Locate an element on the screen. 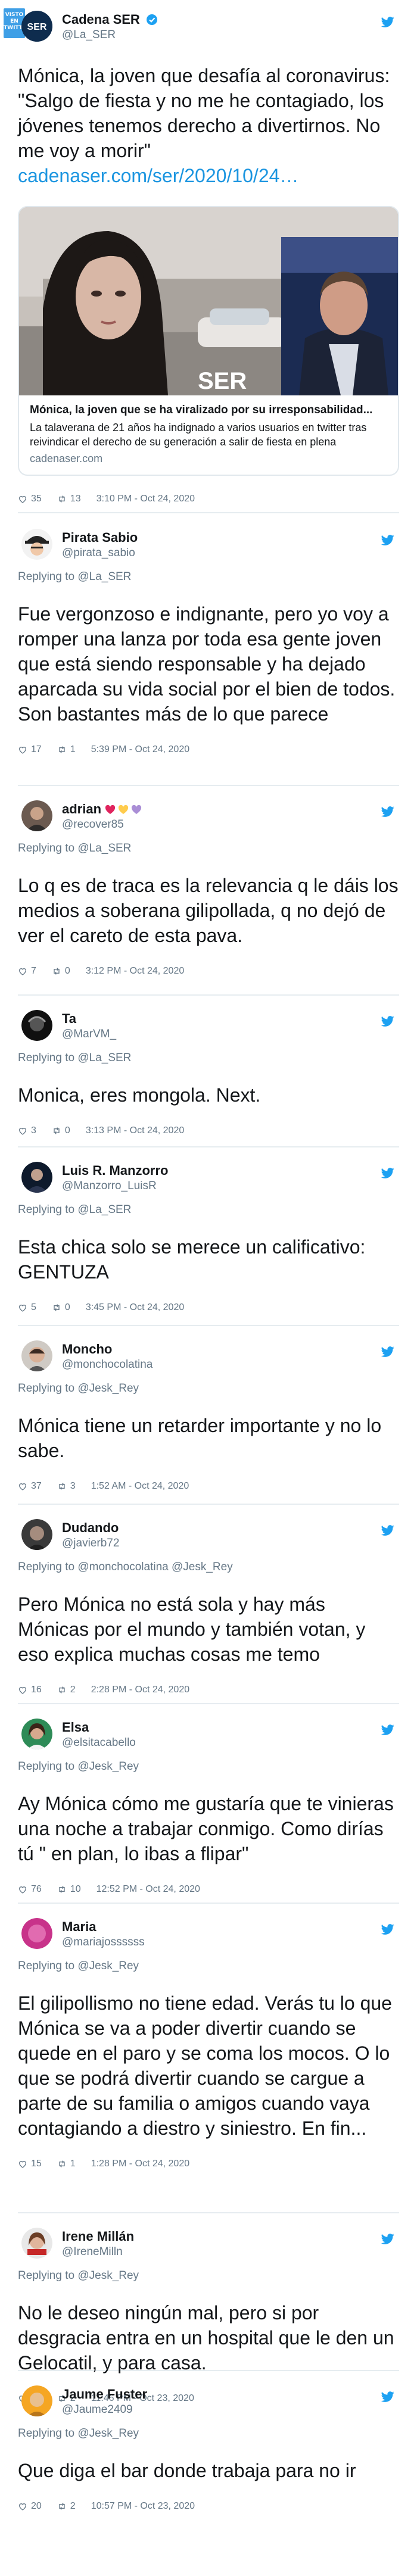  avatar: SER is located at coordinates (36, 27).